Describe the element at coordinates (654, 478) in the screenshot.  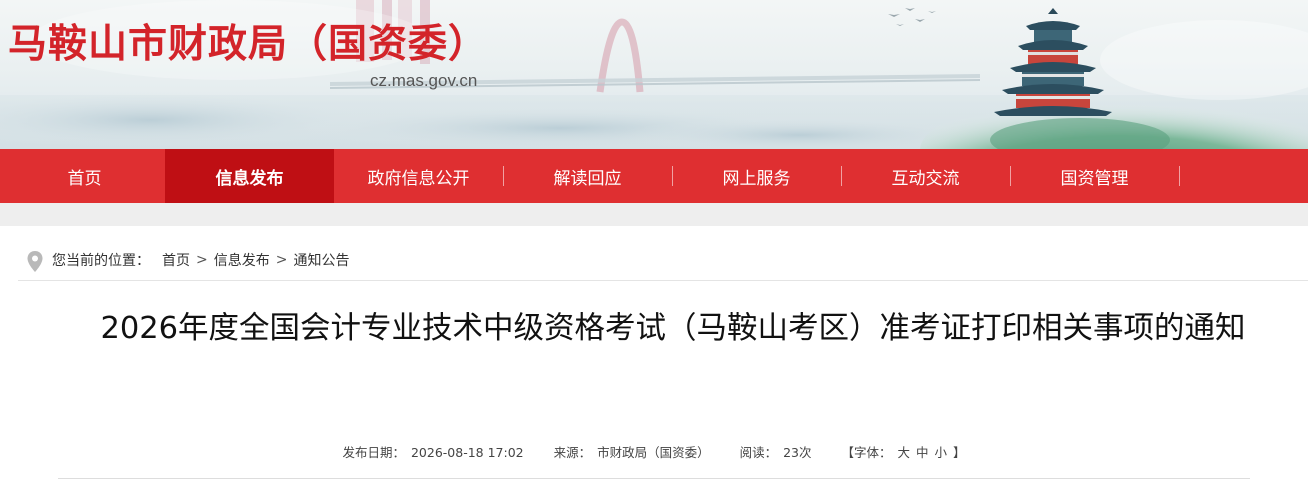
I see `divider` at that location.